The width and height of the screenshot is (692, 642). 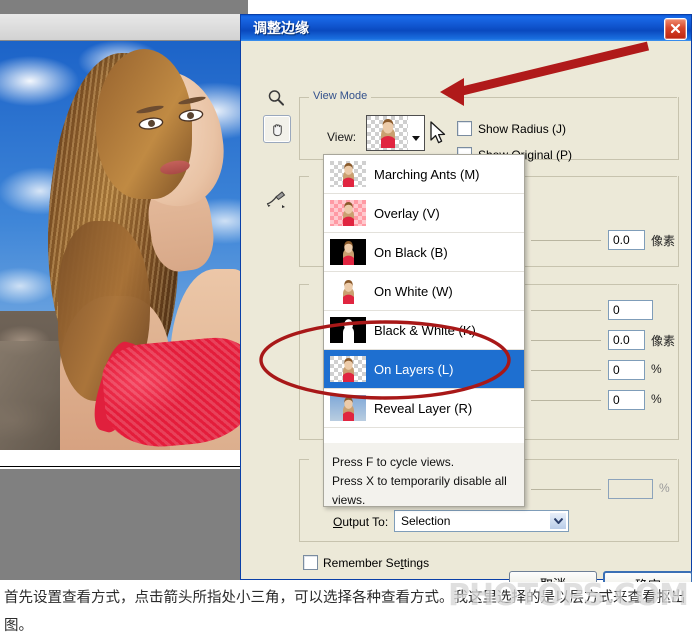 I want to click on dropdown-item-on-white: On White (W), so click(x=424, y=291).